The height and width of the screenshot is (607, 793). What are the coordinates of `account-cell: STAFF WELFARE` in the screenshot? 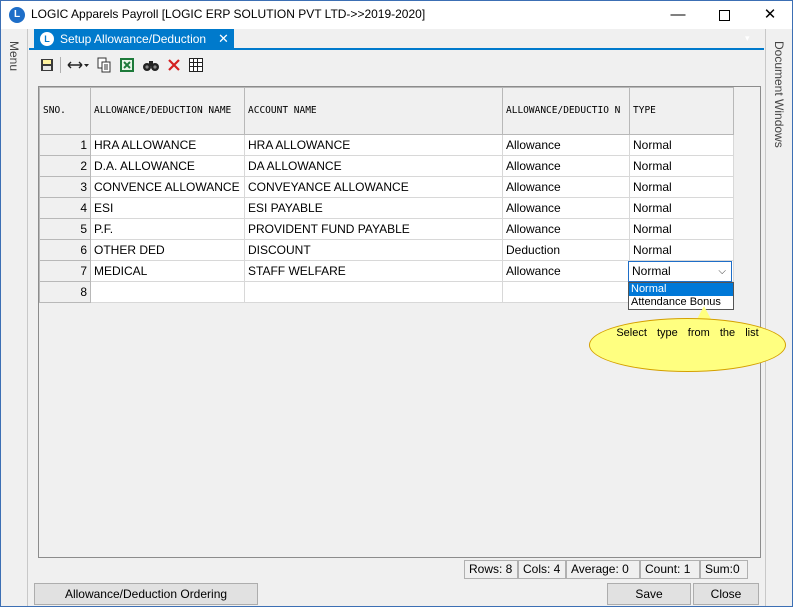 It's located at (373, 271).